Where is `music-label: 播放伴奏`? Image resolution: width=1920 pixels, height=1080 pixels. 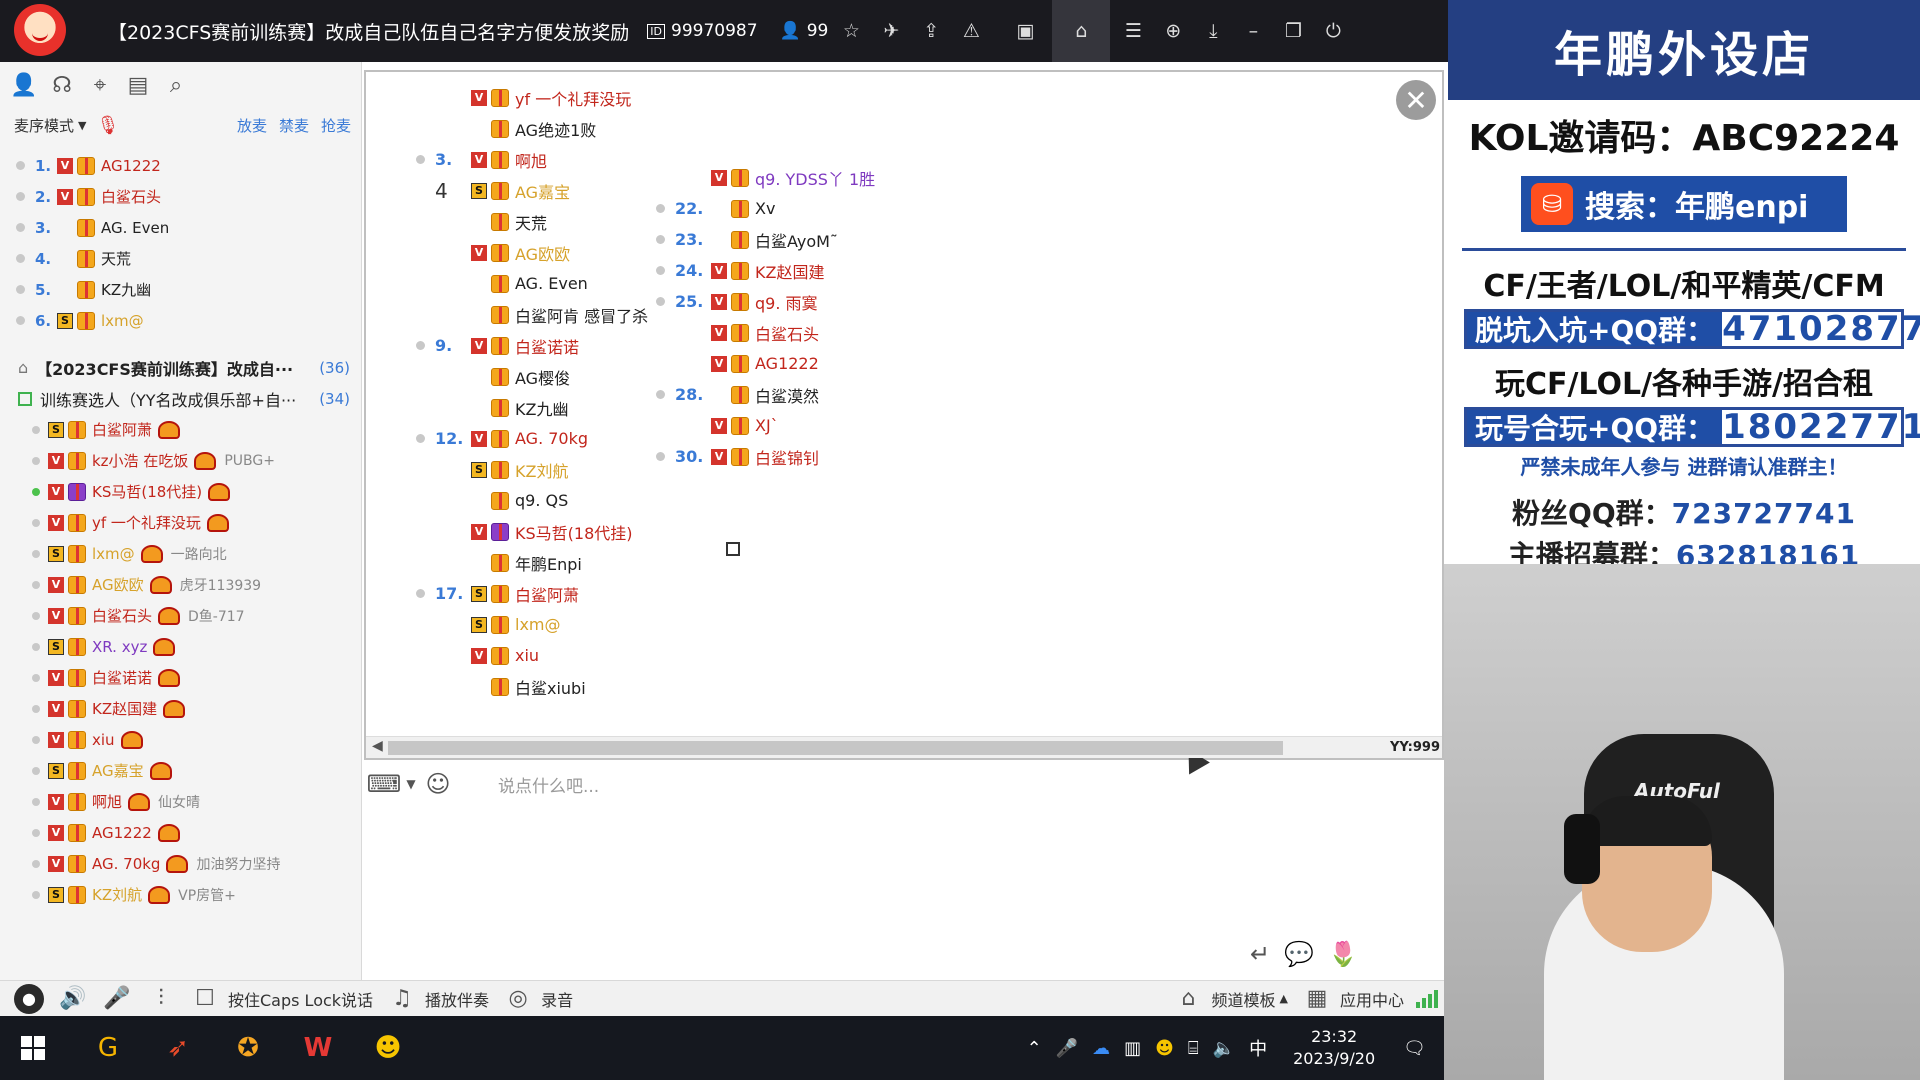
music-label: 播放伴奏 is located at coordinates (457, 999).